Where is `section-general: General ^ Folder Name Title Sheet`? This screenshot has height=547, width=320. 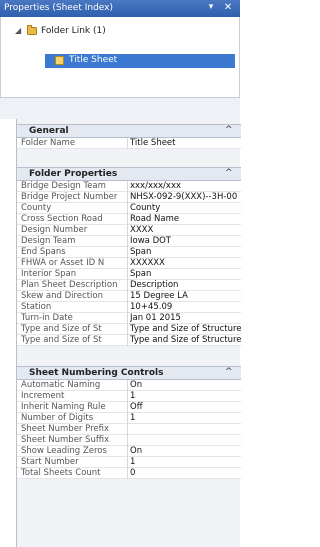 section-general: General ^ Folder Name Title Sheet is located at coordinates (129, 136).